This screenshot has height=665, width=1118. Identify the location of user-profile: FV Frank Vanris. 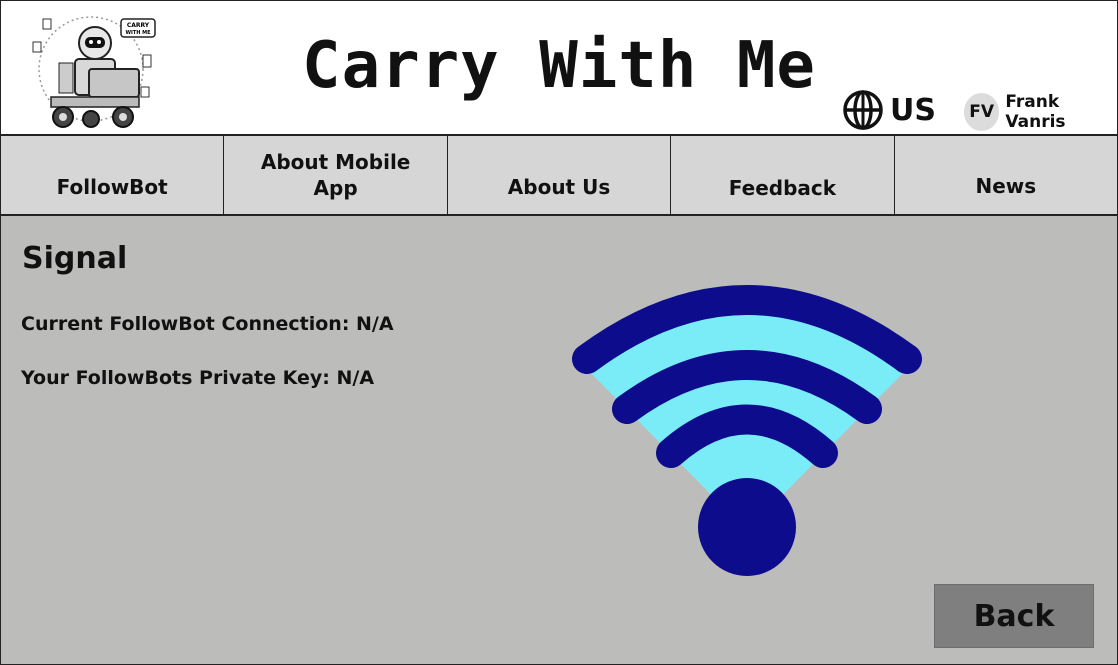
(1040, 112).